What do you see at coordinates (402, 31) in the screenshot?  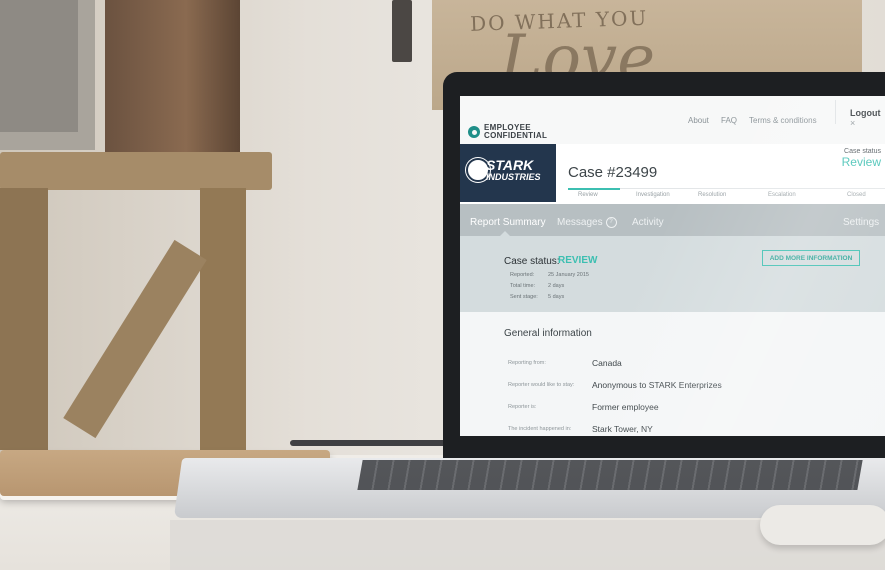 I see `wall-hook` at bounding box center [402, 31].